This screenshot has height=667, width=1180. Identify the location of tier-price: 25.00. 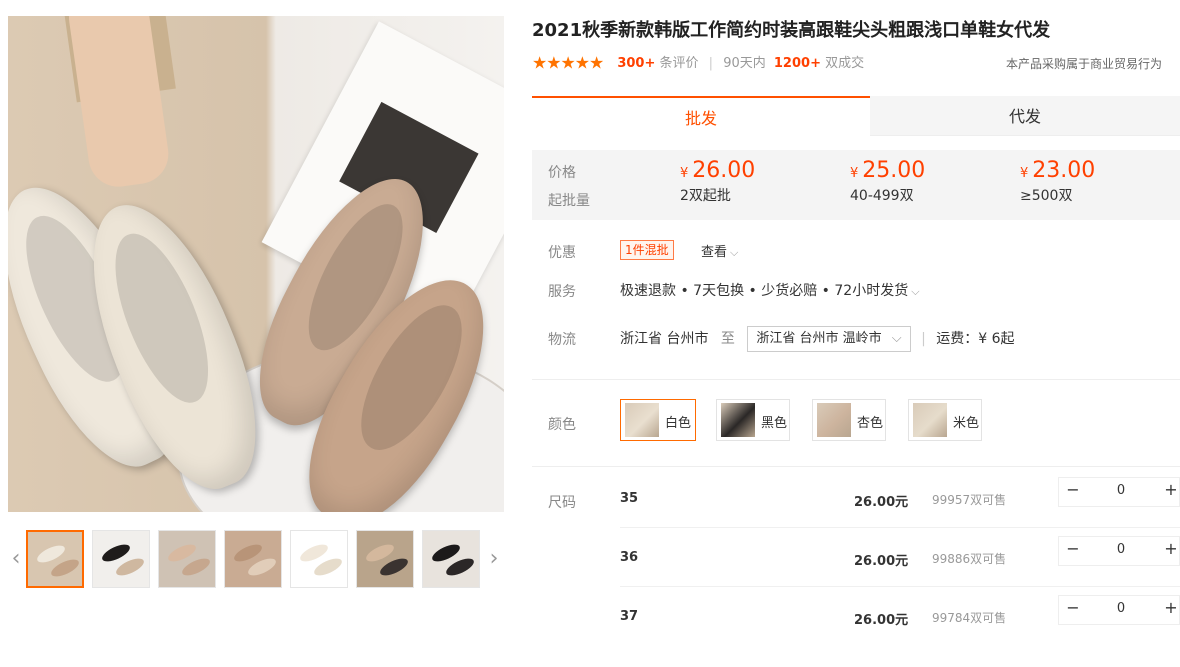
(894, 170).